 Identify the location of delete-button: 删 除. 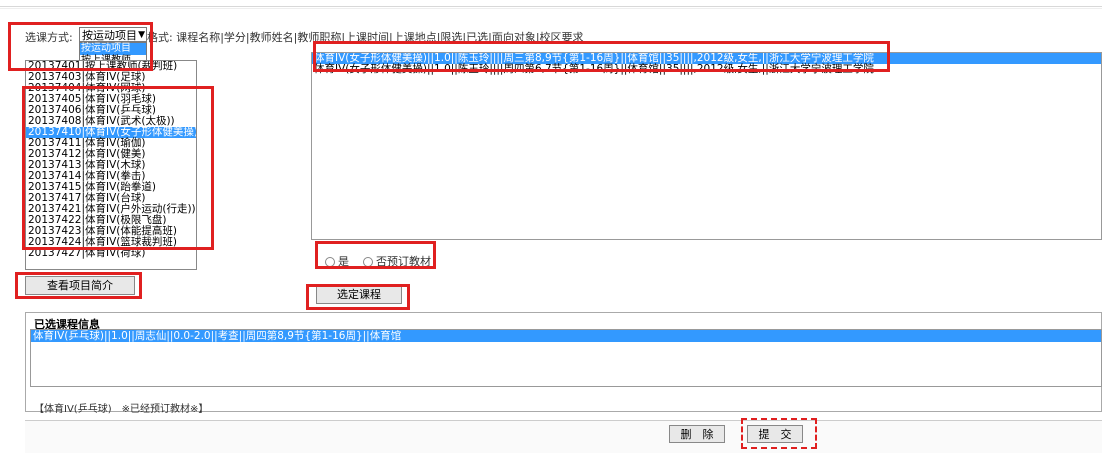
(697, 434).